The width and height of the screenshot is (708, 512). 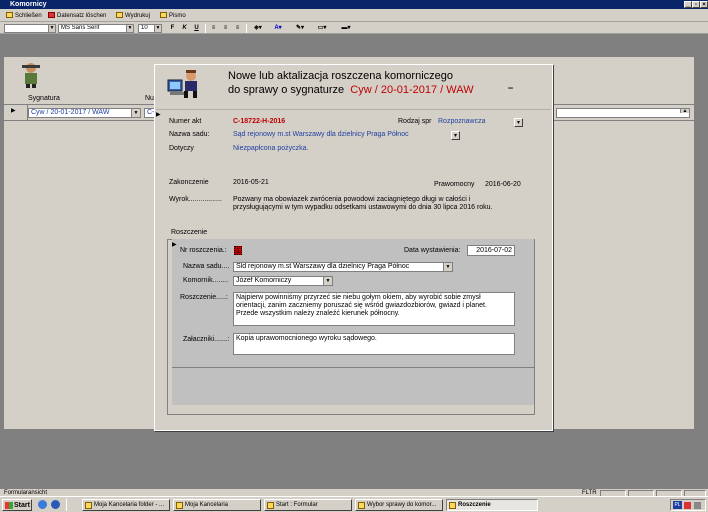 I want to click on close-form-button: Schließen, so click(x=24, y=16).